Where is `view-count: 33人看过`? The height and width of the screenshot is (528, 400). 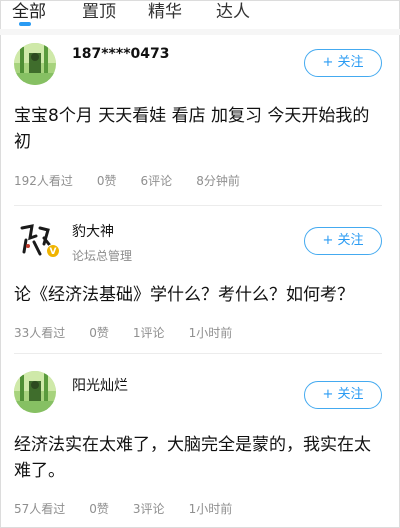
view-count: 33人看过 is located at coordinates (40, 333).